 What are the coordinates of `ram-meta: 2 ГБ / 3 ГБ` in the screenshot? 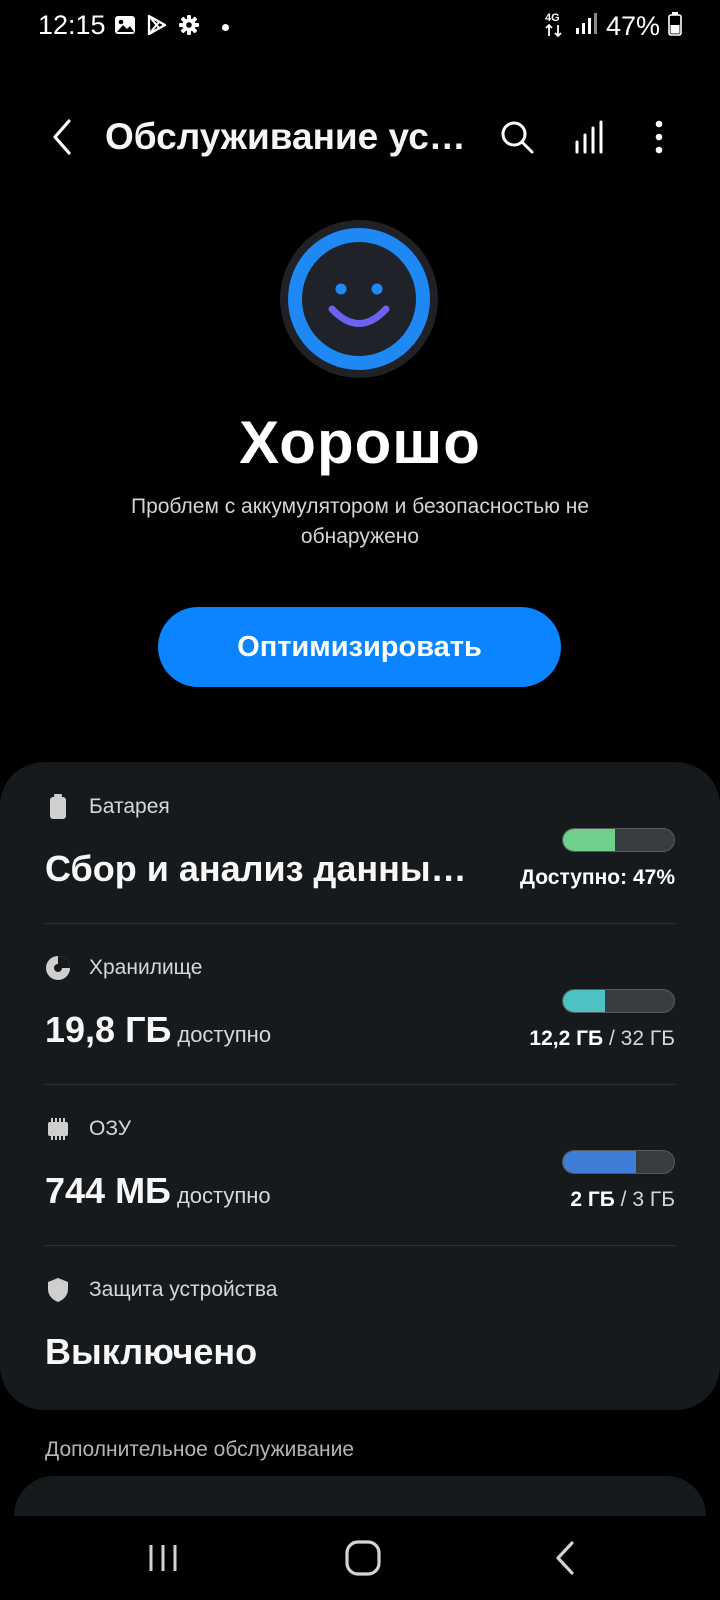 It's located at (622, 1199).